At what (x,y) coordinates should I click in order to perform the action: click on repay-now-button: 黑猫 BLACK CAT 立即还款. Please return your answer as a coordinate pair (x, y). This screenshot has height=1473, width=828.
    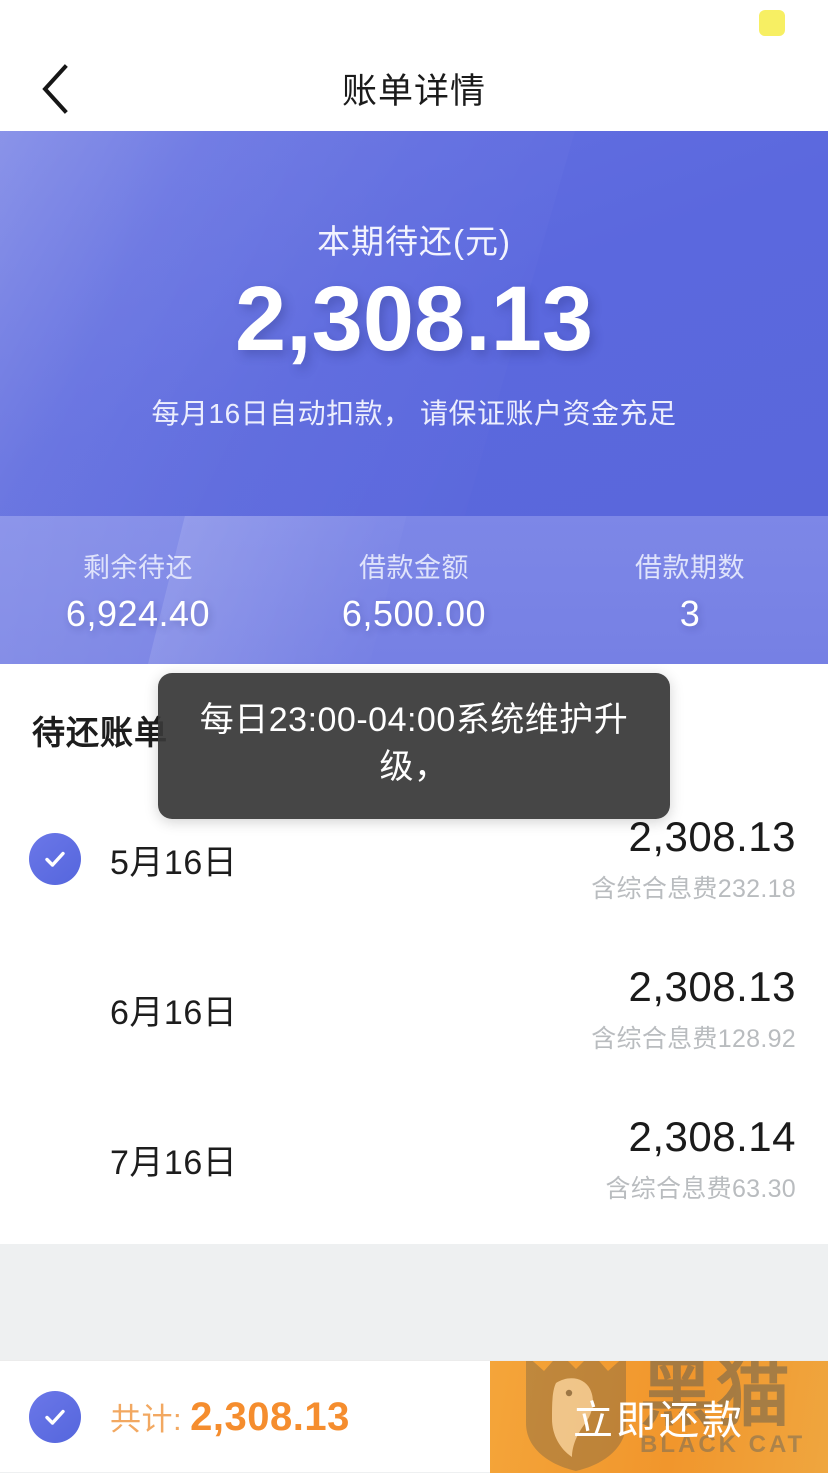
    Looking at the image, I should click on (659, 1416).